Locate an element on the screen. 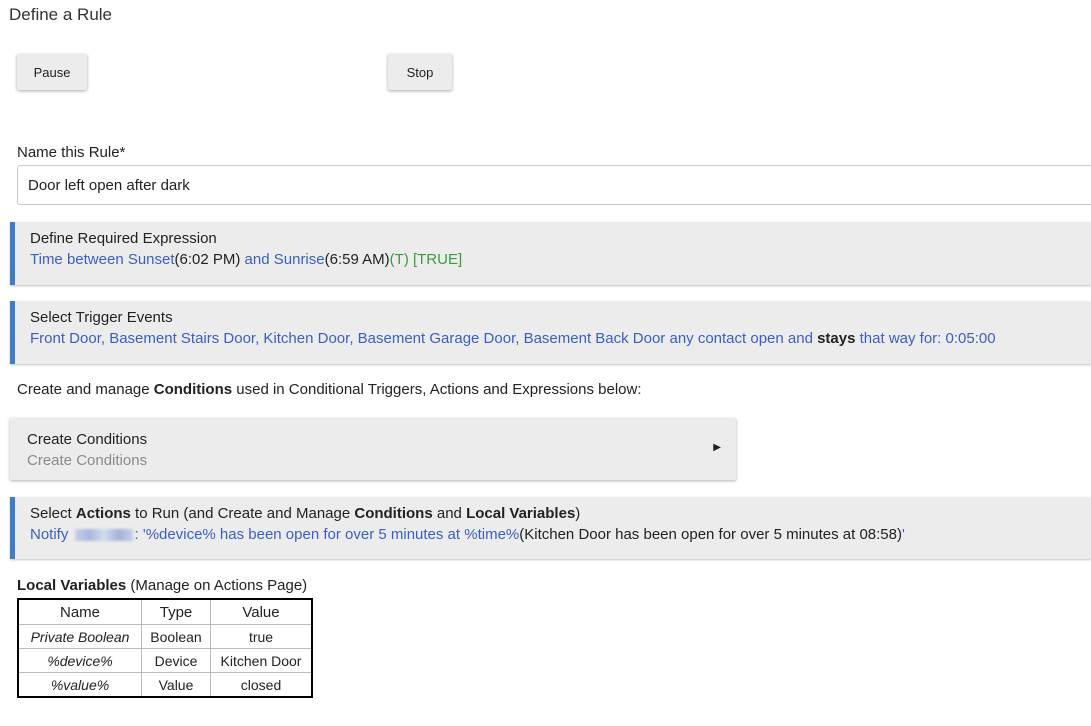 This screenshot has width=1091, height=726. actions-title-7: ) is located at coordinates (578, 513).